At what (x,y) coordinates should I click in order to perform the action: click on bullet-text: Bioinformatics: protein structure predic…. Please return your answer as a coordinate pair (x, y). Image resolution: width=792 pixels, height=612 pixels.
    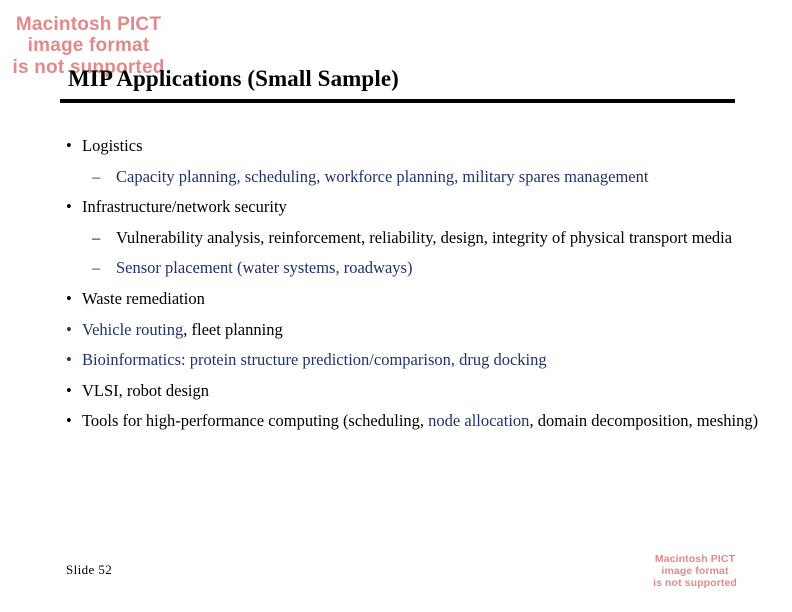
    Looking at the image, I should click on (314, 359).